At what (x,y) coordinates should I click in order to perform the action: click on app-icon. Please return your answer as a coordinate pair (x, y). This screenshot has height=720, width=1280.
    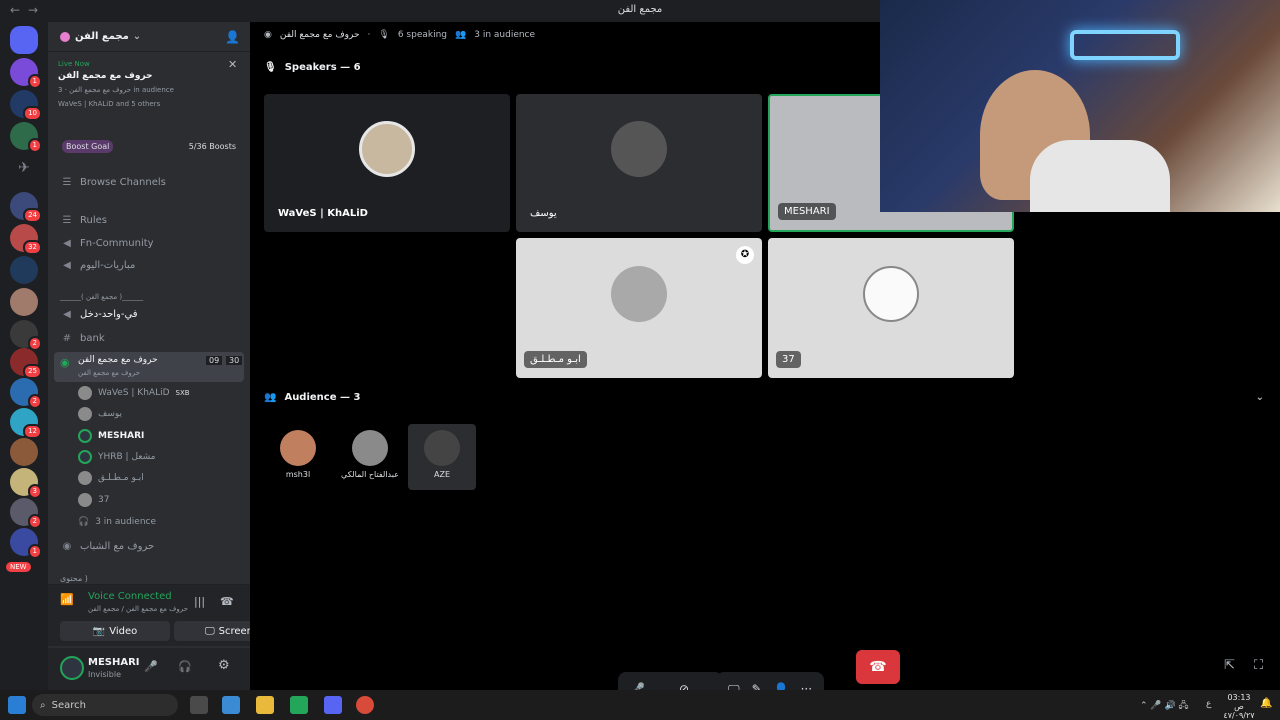
    Looking at the image, I should click on (299, 705).